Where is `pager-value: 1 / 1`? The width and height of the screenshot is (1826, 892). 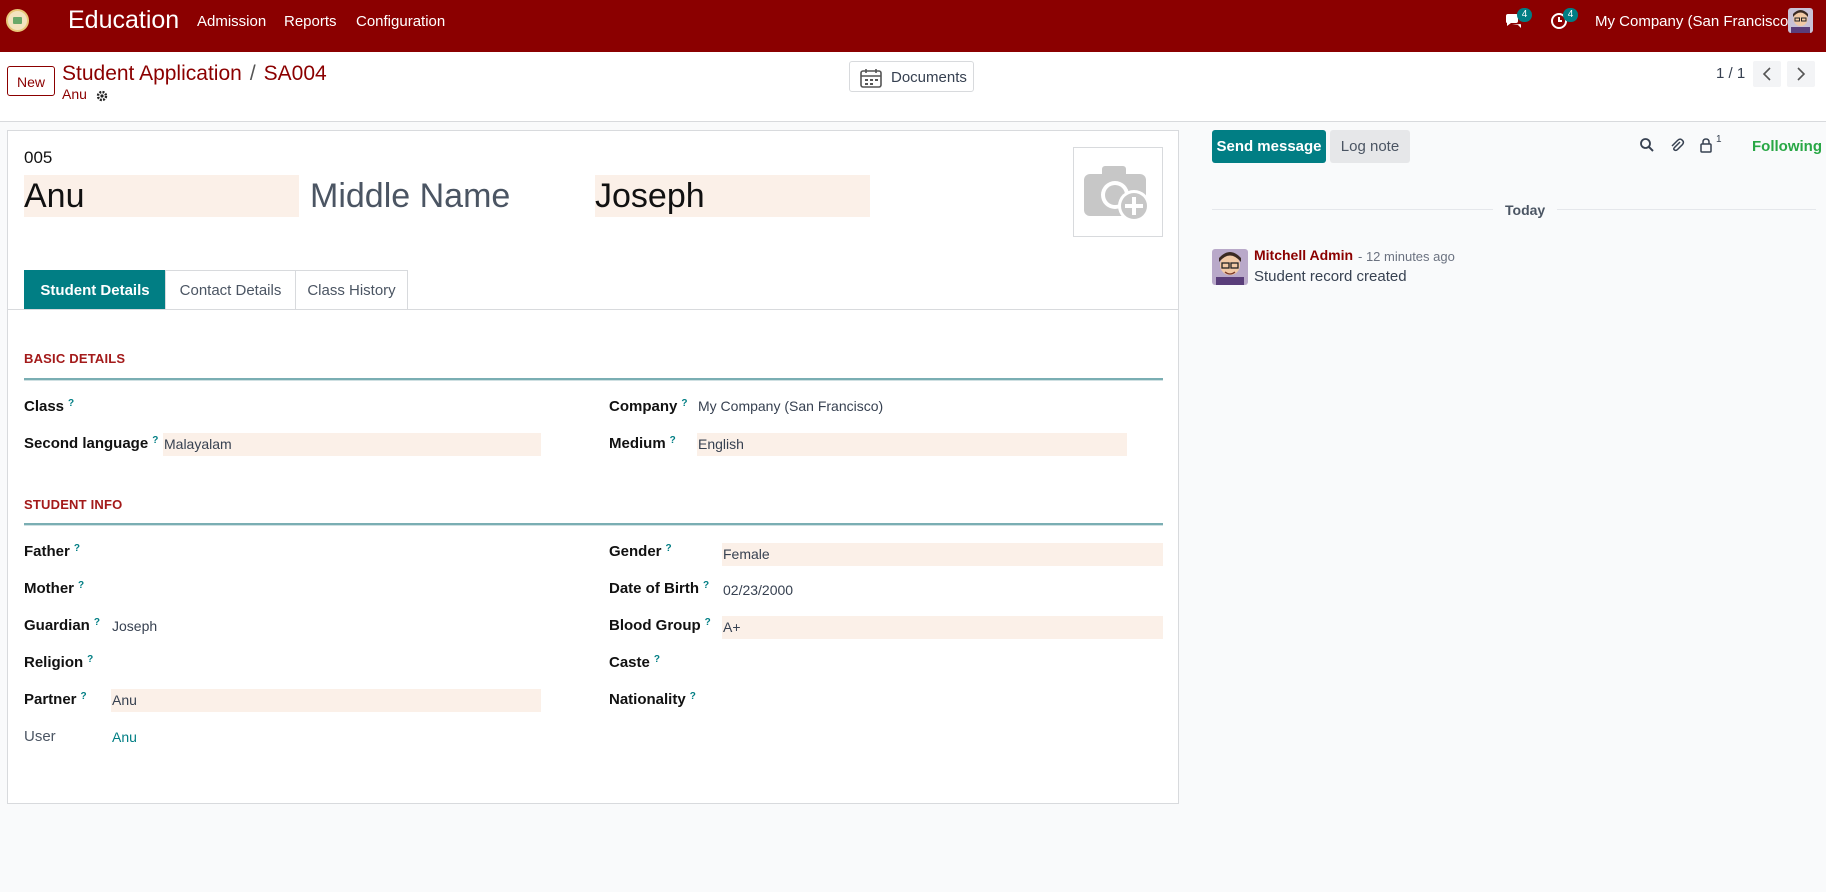 pager-value: 1 / 1 is located at coordinates (1730, 73).